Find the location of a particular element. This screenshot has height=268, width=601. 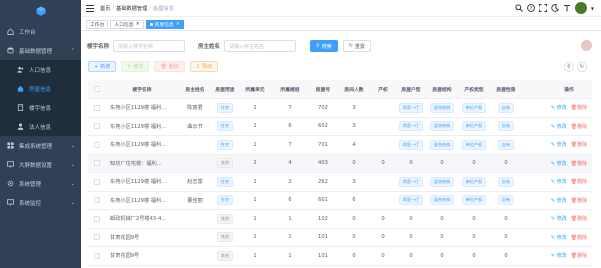

toggle-search-icon: ⚲ is located at coordinates (569, 67).